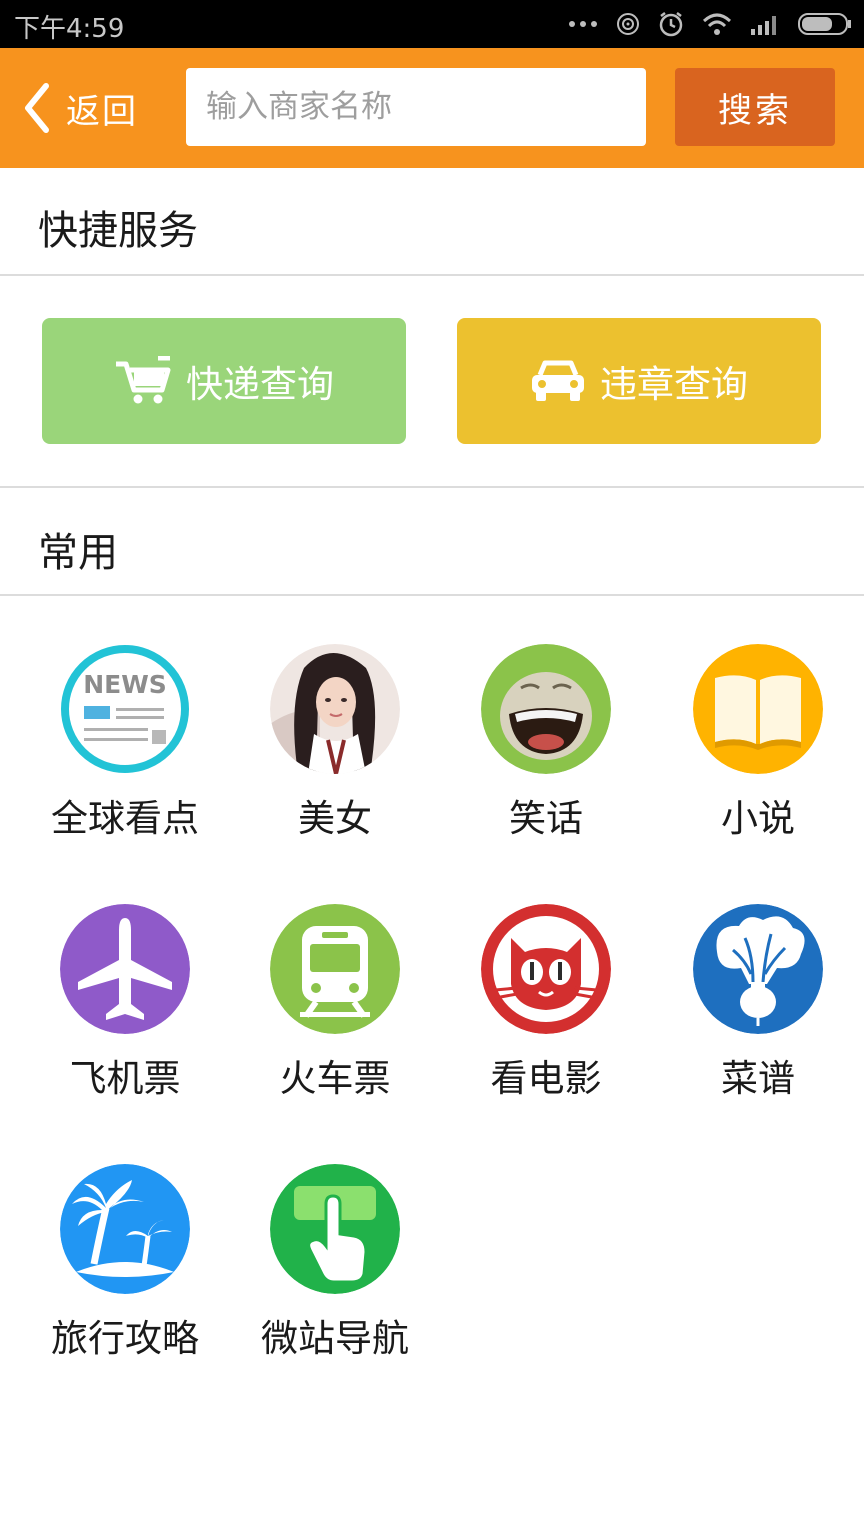 The height and width of the screenshot is (1536, 864). What do you see at coordinates (335, 818) in the screenshot?
I see `grid-item-label: 美女` at bounding box center [335, 818].